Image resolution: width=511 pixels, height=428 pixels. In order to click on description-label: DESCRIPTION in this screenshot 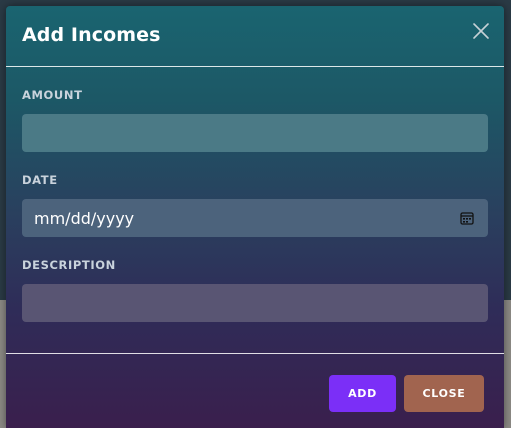, I will do `click(69, 265)`.